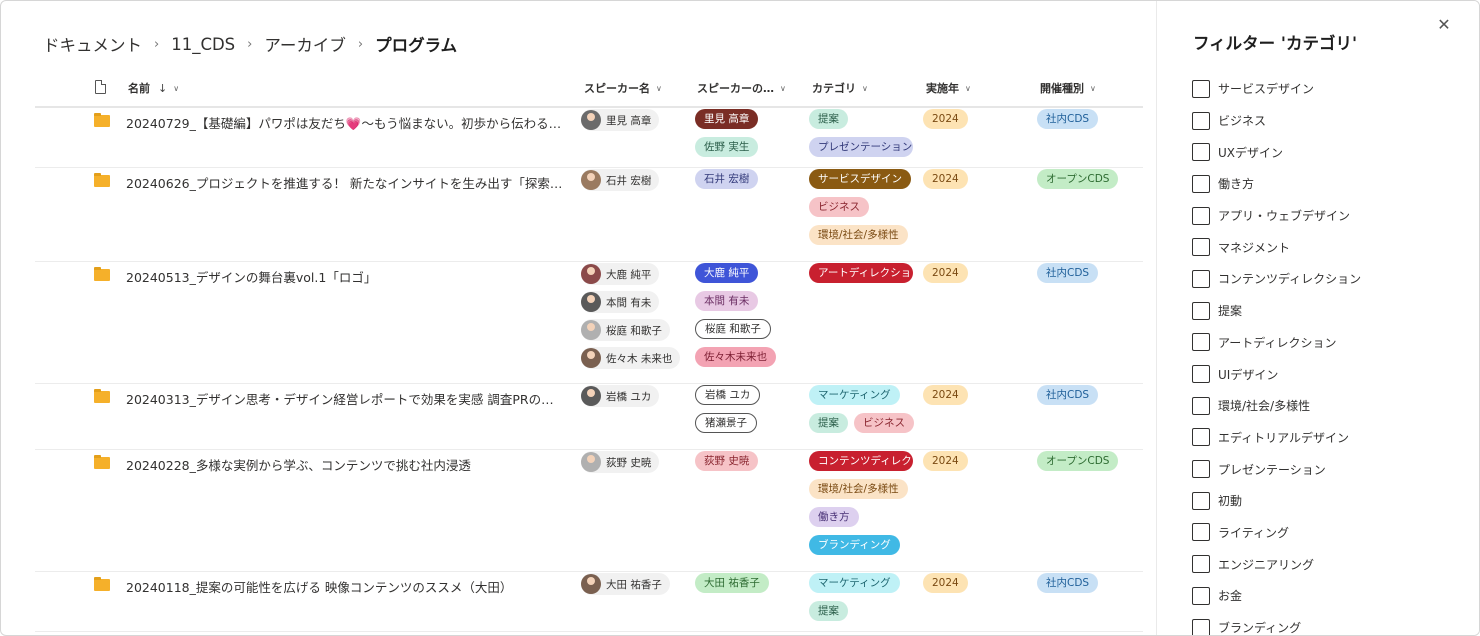 Image resolution: width=1480 pixels, height=636 pixels. What do you see at coordinates (1276, 279) in the screenshot?
I see `filter-option: コンテンツディレクション` at bounding box center [1276, 279].